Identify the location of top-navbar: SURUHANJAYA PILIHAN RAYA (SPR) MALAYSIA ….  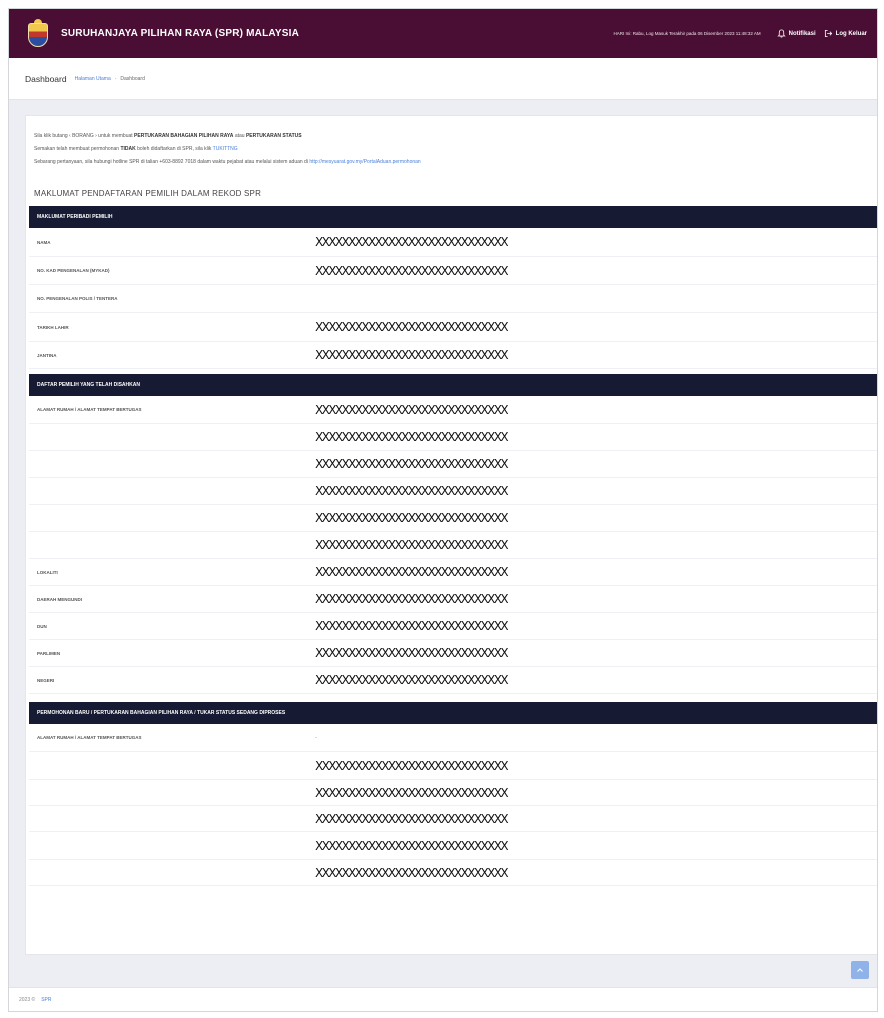
(443, 33).